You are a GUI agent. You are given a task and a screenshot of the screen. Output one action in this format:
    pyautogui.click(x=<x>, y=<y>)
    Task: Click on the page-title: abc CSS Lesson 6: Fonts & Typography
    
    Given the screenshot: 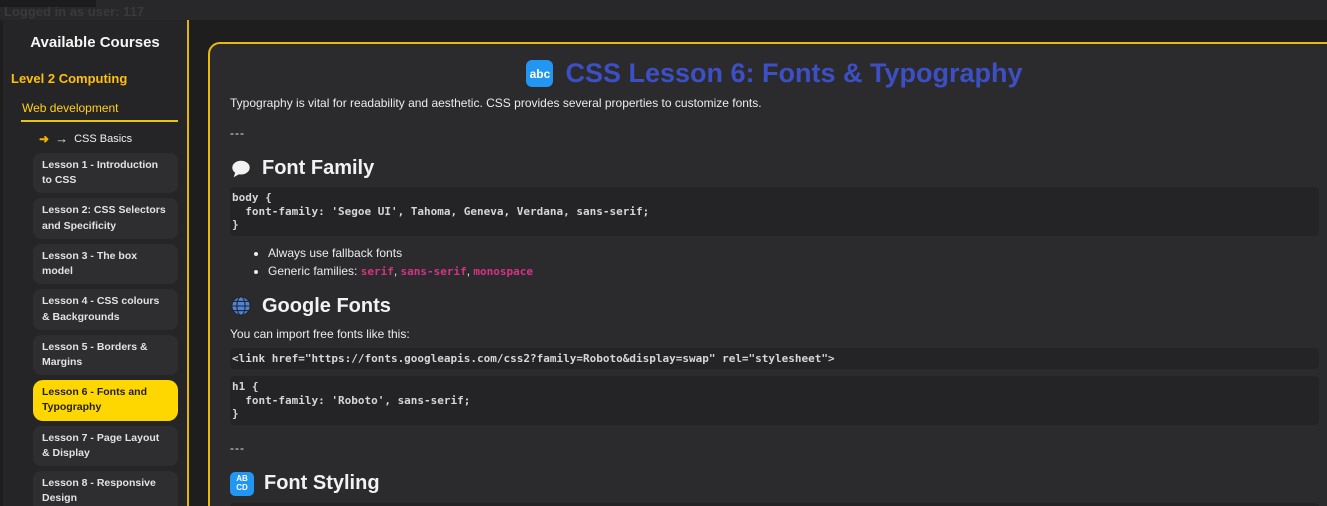 What is the action you would take?
    pyautogui.click(x=774, y=73)
    